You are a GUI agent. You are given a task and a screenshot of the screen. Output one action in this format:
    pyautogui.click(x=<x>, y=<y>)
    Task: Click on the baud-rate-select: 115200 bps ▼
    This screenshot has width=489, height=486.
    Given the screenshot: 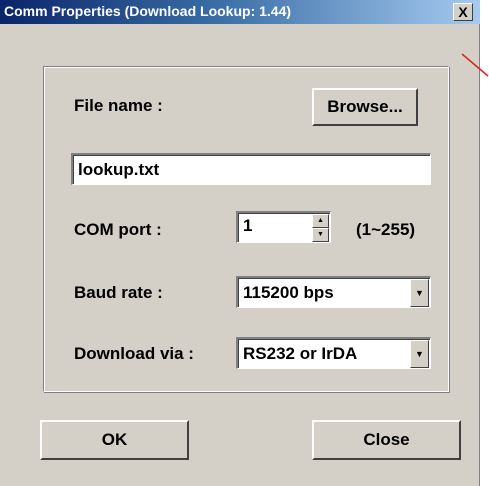 What is the action you would take?
    pyautogui.click(x=333, y=292)
    